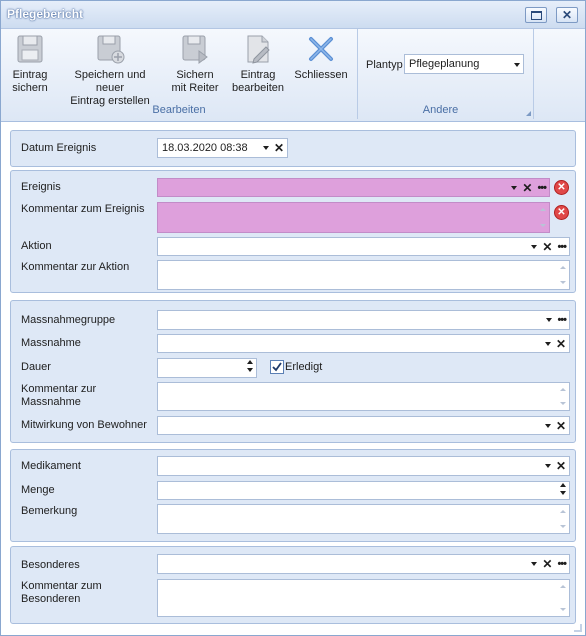  What do you see at coordinates (528, 113) in the screenshot?
I see `group-expand-icon` at bounding box center [528, 113].